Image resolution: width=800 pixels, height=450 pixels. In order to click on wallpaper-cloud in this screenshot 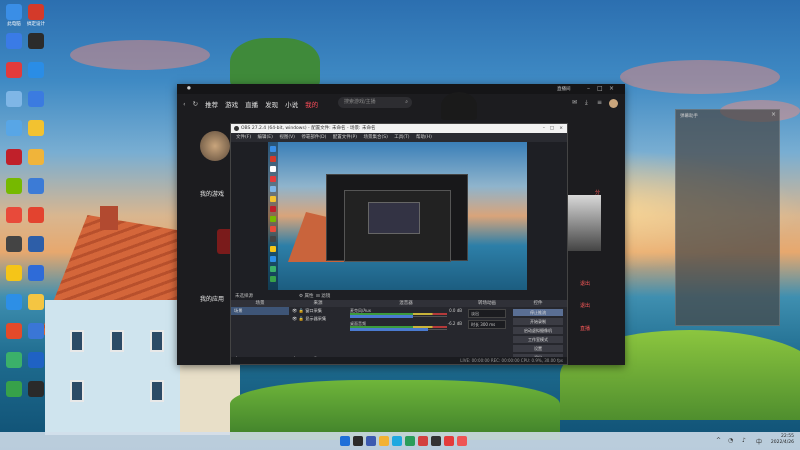, I will do `click(140, 55)`.